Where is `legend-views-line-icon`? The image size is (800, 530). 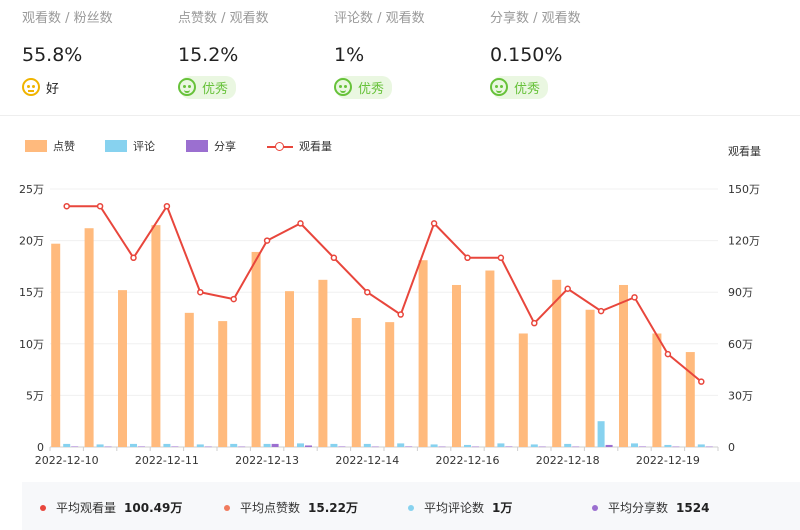 legend-views-line-icon is located at coordinates (280, 146).